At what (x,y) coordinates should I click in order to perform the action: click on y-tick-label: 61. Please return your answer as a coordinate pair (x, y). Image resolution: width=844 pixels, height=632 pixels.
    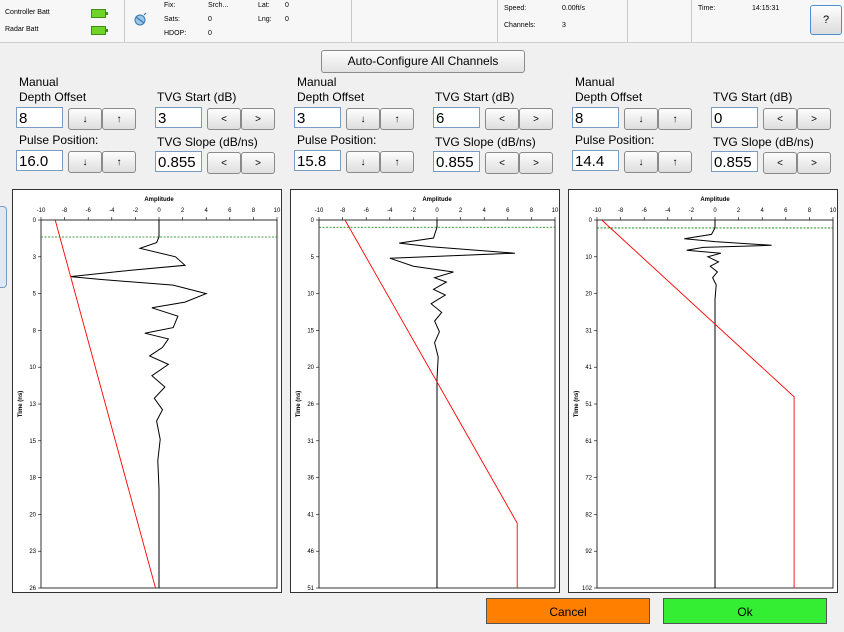
    Looking at the image, I should click on (588, 442).